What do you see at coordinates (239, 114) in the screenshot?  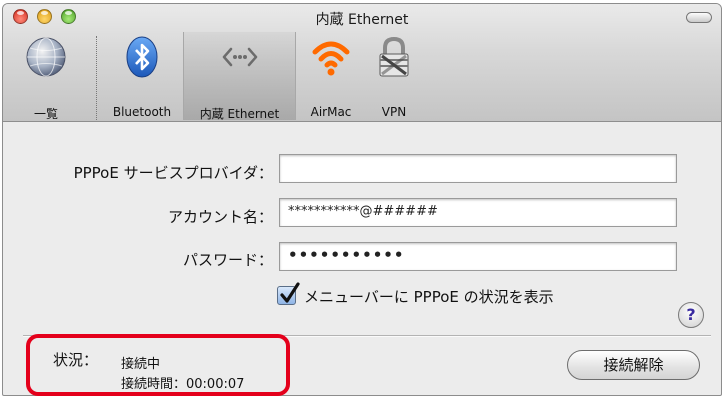 I see `toolbar-label-ethernet: 内蔵 Ethernet` at bounding box center [239, 114].